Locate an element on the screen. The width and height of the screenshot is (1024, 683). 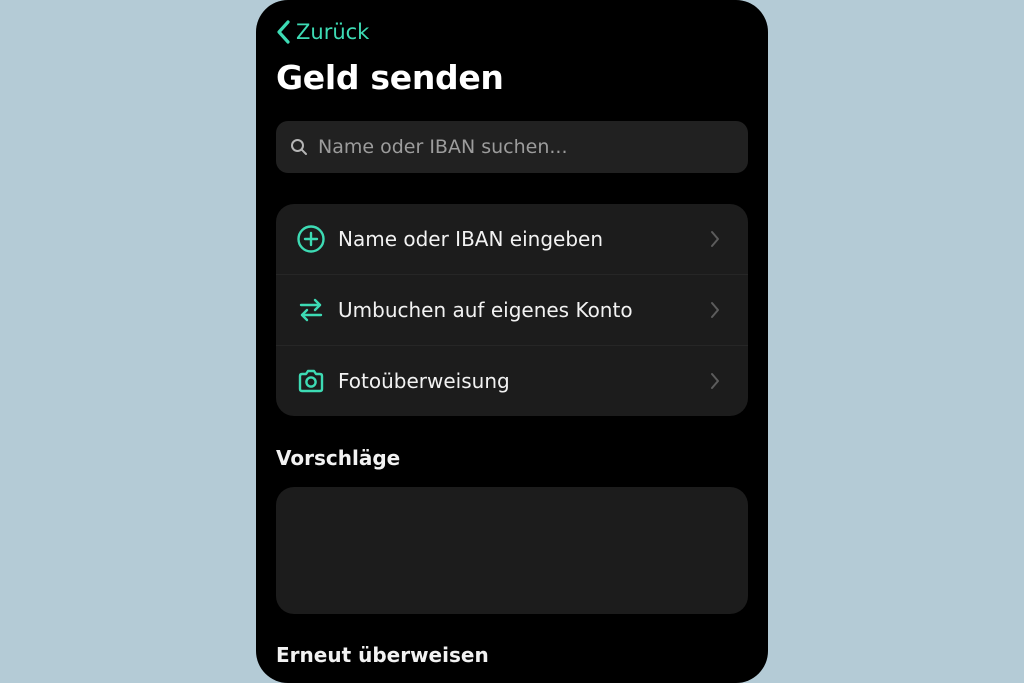
menu-item-own-account-transfer: Umbuchen auf eigenes Konto is located at coordinates (512, 309).